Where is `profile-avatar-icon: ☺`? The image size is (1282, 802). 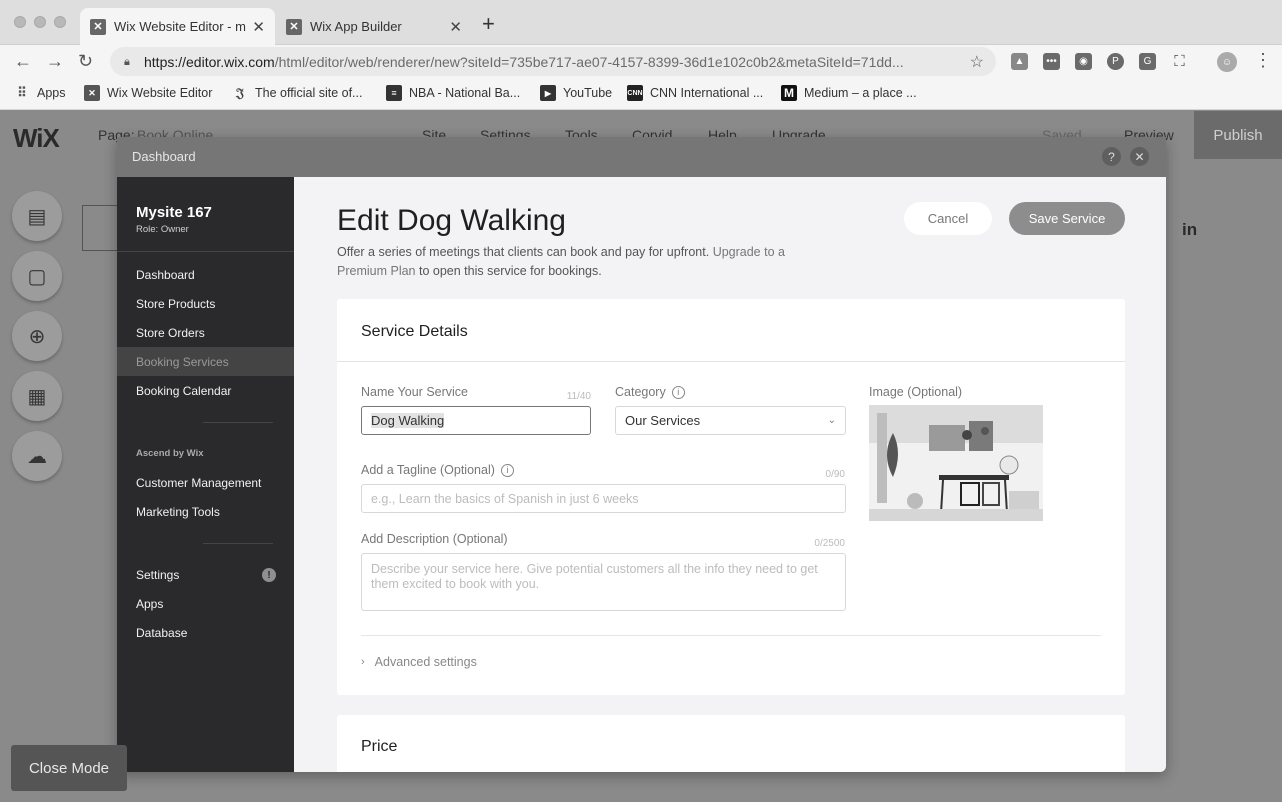 profile-avatar-icon: ☺ is located at coordinates (1227, 62).